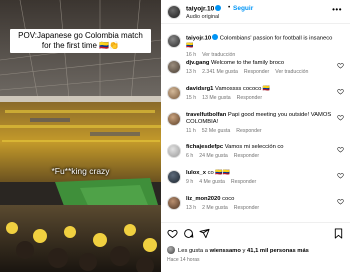  What do you see at coordinates (228, 199) in the screenshot?
I see `comment-text: coco` at bounding box center [228, 199].